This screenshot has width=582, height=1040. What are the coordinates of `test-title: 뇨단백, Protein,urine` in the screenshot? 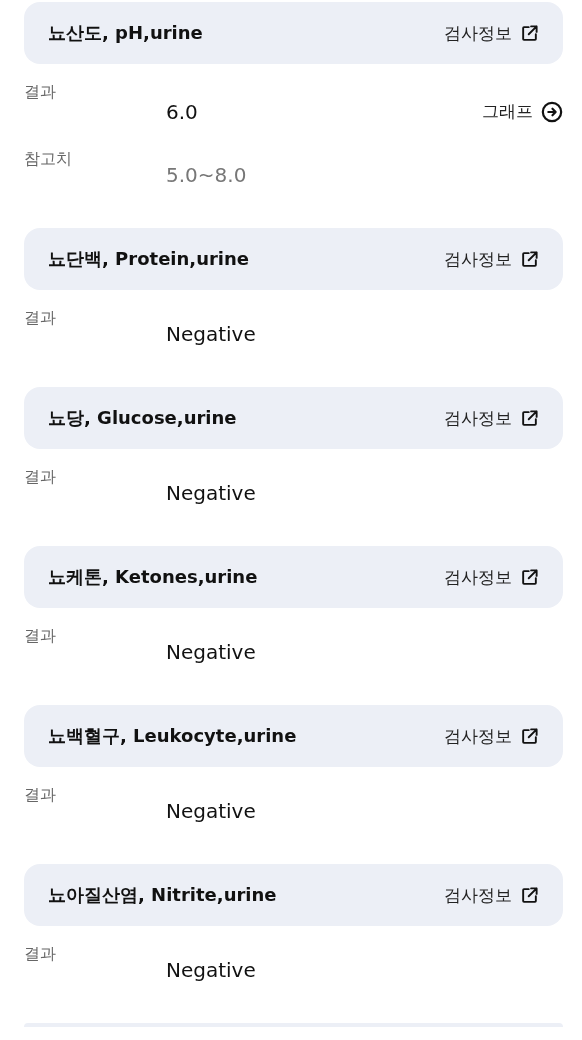 It's located at (149, 259).